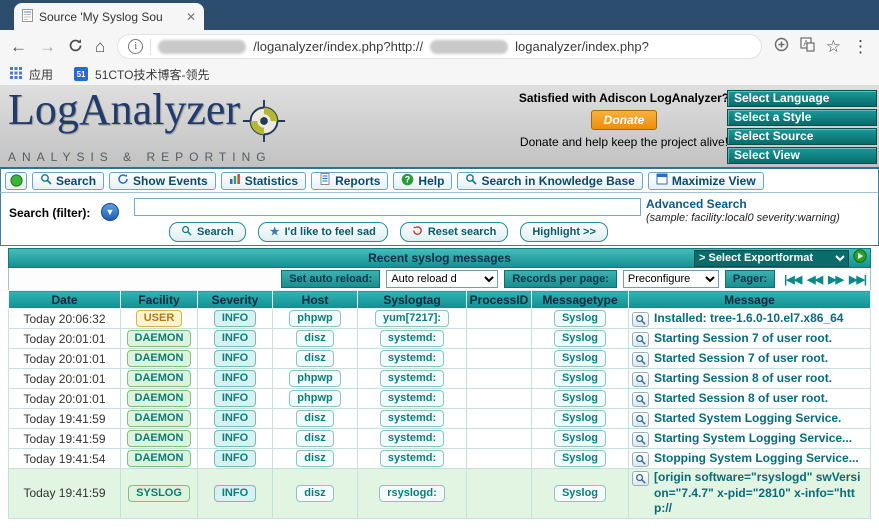 This screenshot has width=879, height=531. Describe the element at coordinates (315, 299) in the screenshot. I see `col-host: Host` at that location.